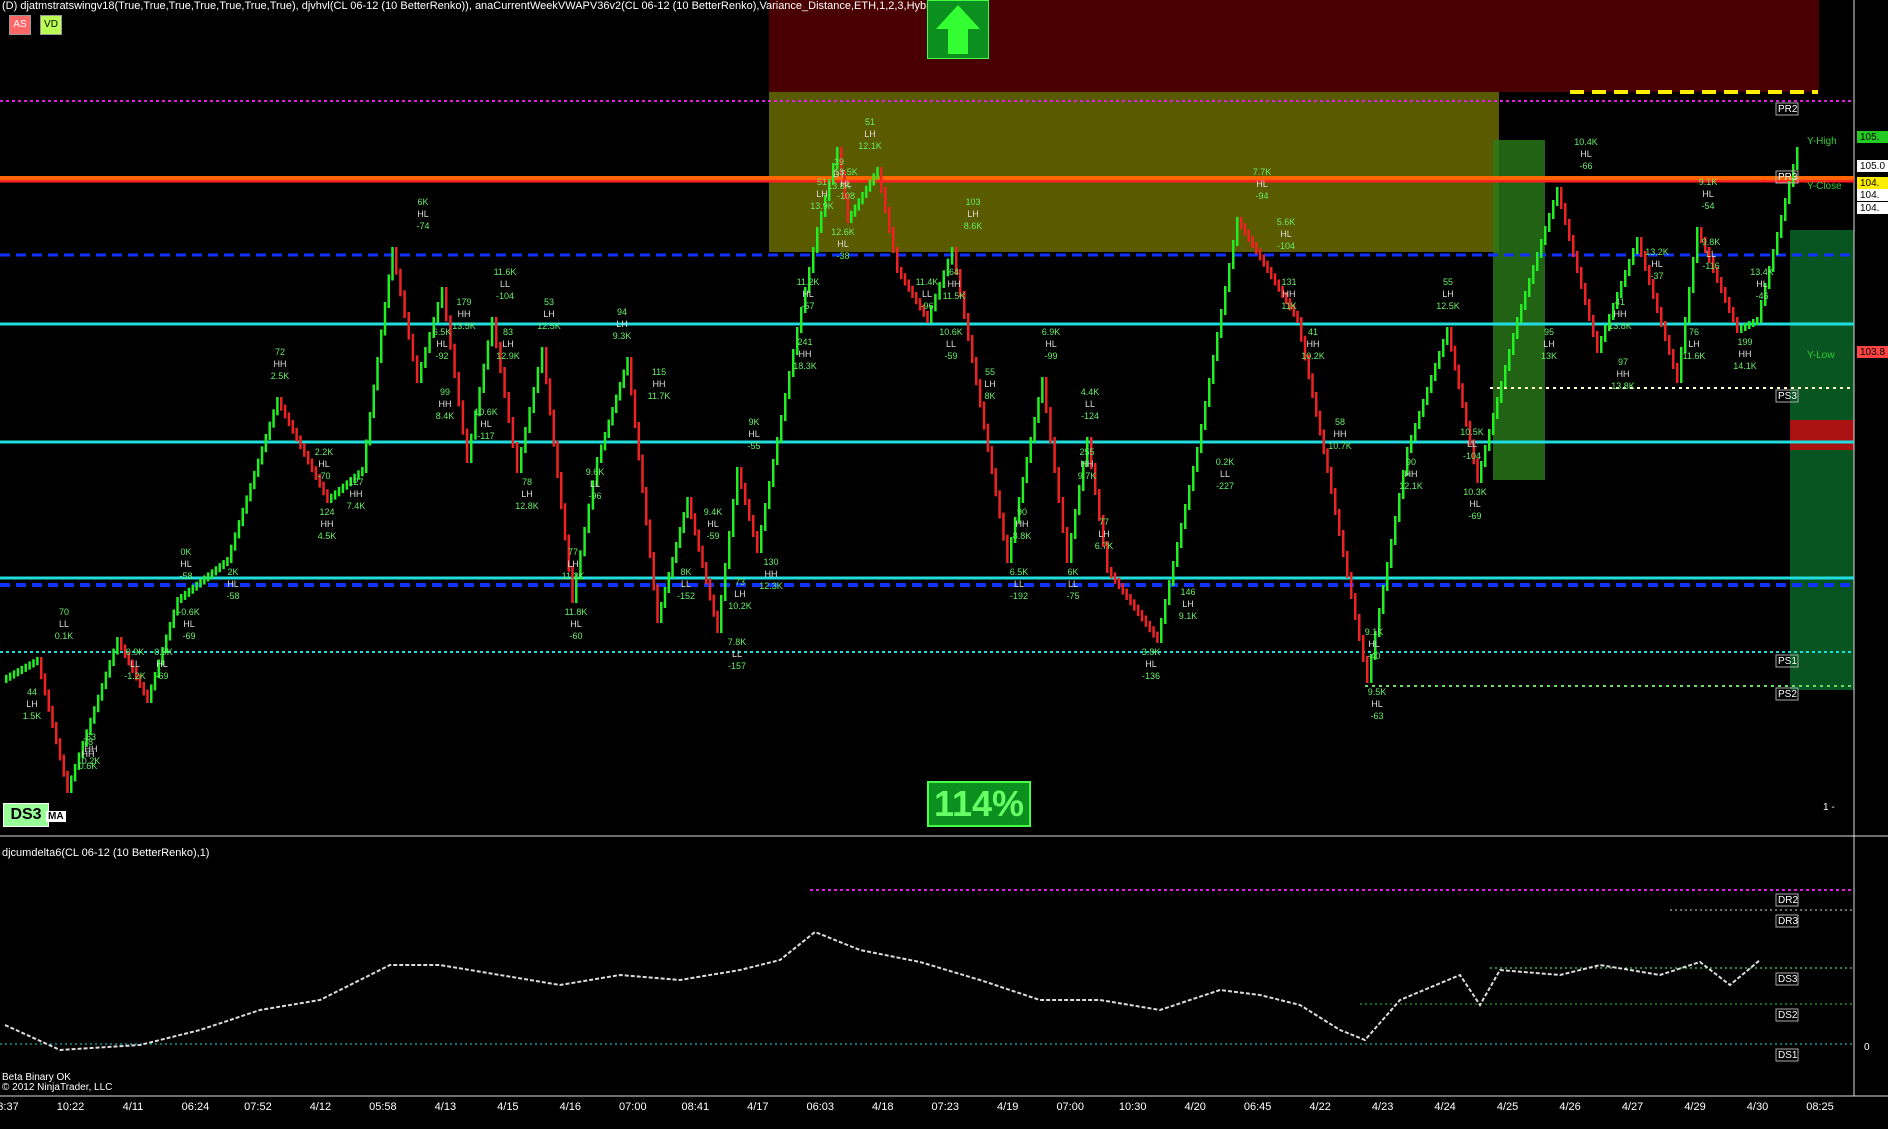 The height and width of the screenshot is (1129, 1888). I want to click on swing-annotation: 6K, so click(1072, 572).